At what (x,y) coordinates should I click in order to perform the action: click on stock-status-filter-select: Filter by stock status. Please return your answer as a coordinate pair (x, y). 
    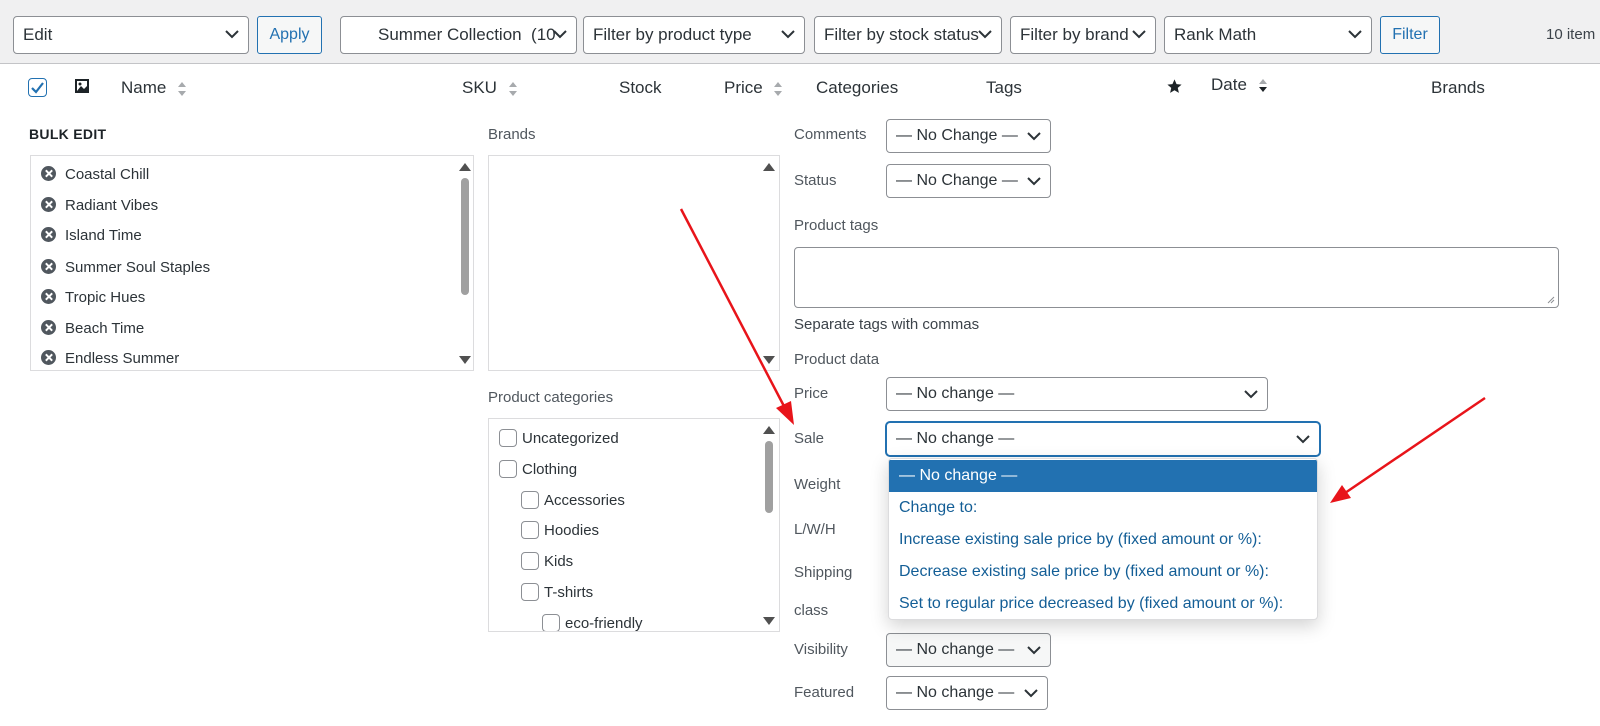
    Looking at the image, I should click on (908, 35).